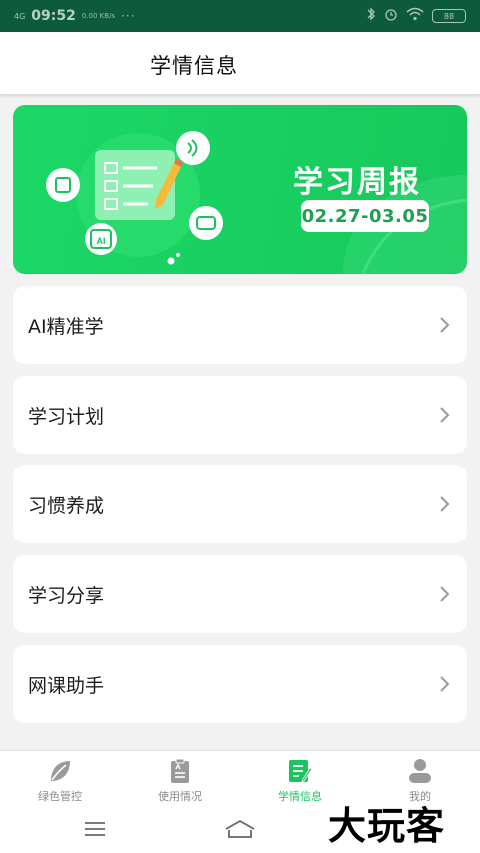 Image resolution: width=480 pixels, height=853 pixels. I want to click on menu-item-online-class-assistant: 网课助手, so click(240, 684).